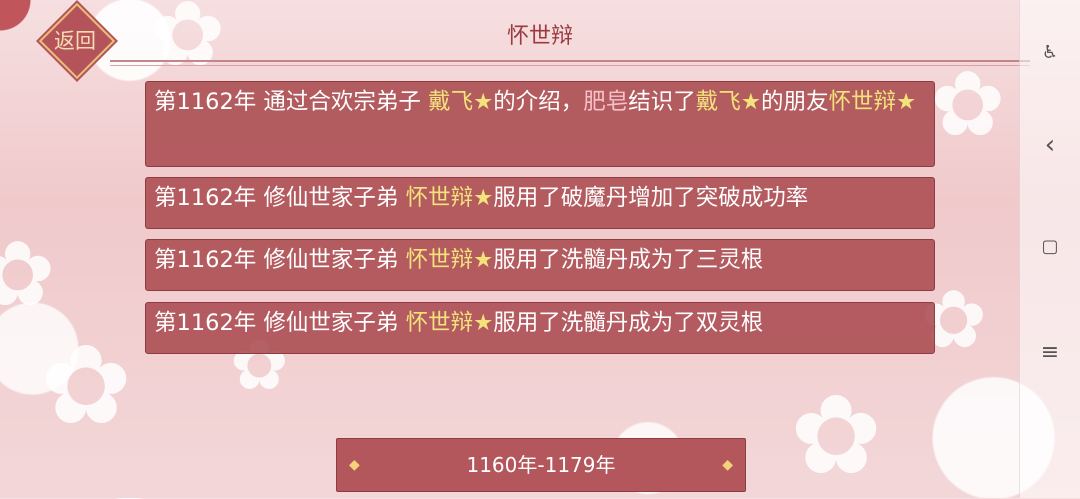  I want to click on year-range-label: 1160年-1179年, so click(541, 465).